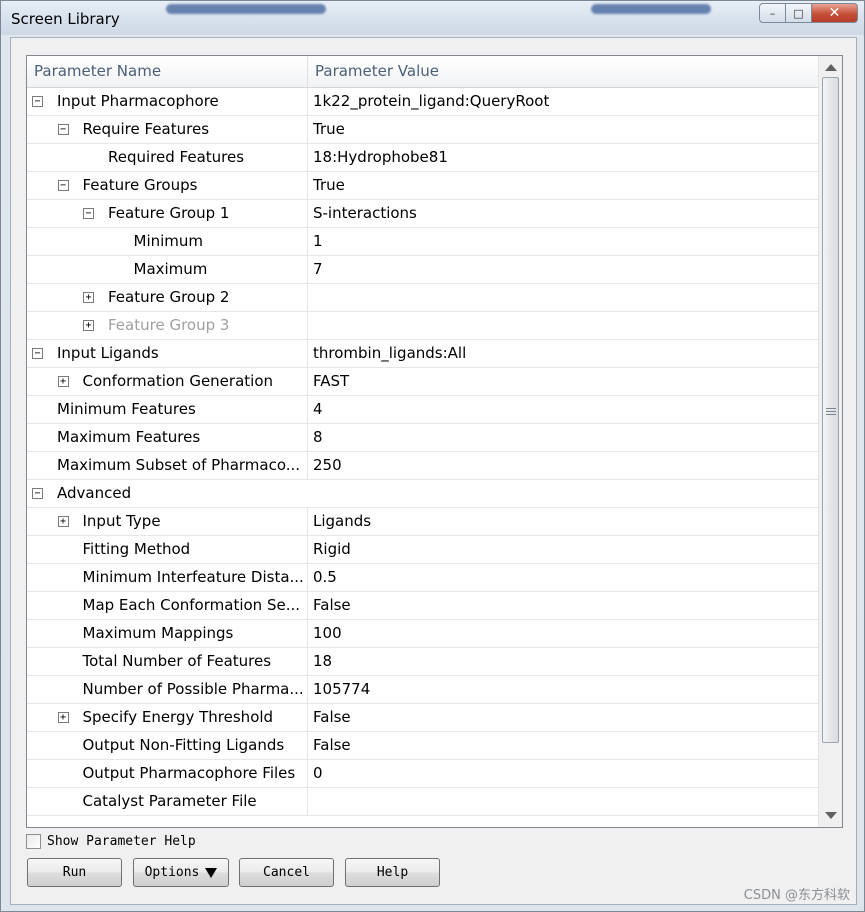  What do you see at coordinates (167, 549) in the screenshot?
I see `parameter-name-cell: Fitting Method` at bounding box center [167, 549].